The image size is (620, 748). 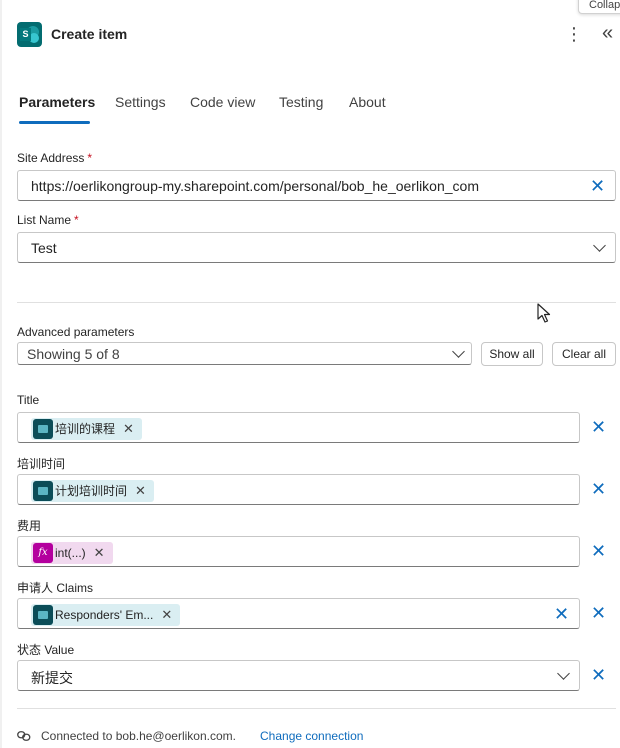 I want to click on mouse-cursor-icon, so click(x=544, y=313).